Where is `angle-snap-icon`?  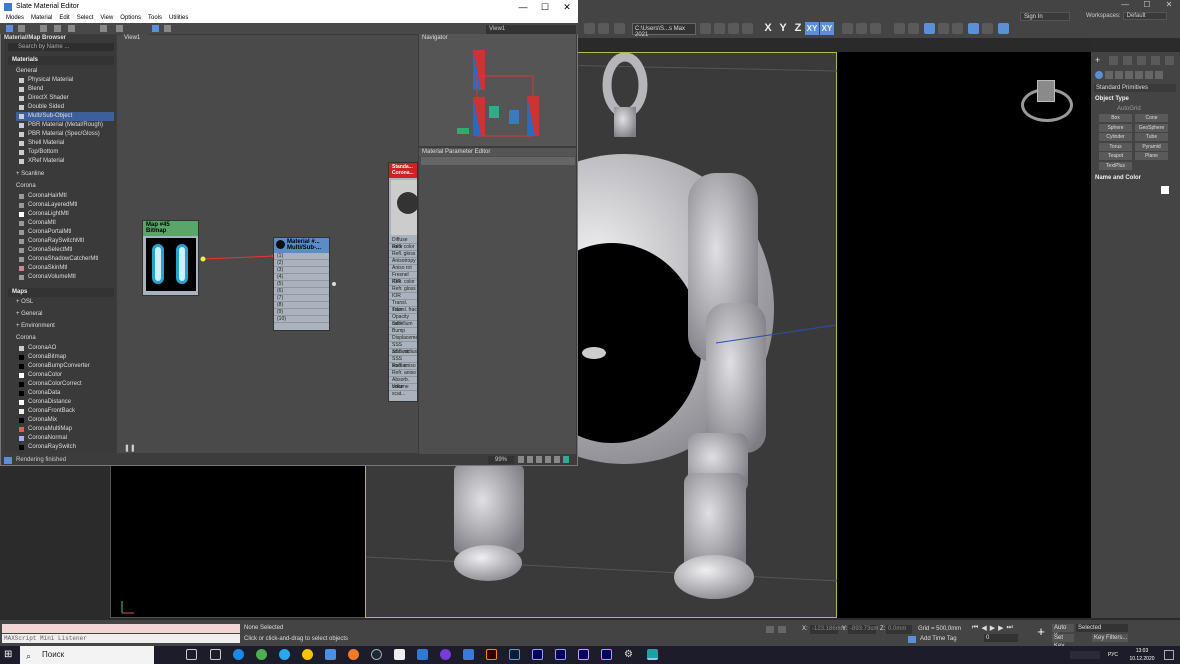 angle-snap-icon is located at coordinates (861, 28).